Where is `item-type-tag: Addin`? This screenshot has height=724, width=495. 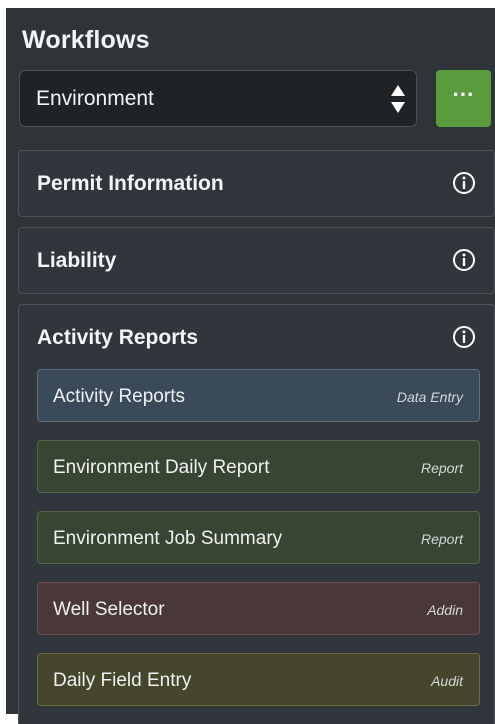
item-type-tag: Addin is located at coordinates (445, 610).